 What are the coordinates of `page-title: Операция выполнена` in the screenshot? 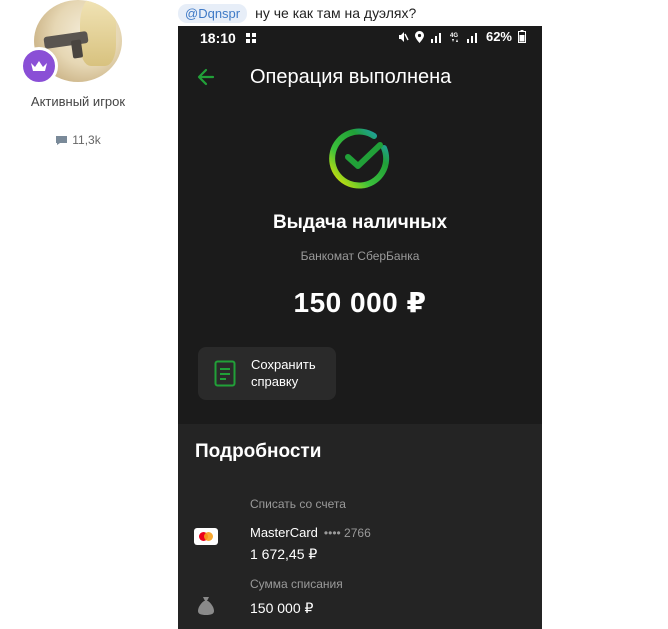 It's located at (351, 77).